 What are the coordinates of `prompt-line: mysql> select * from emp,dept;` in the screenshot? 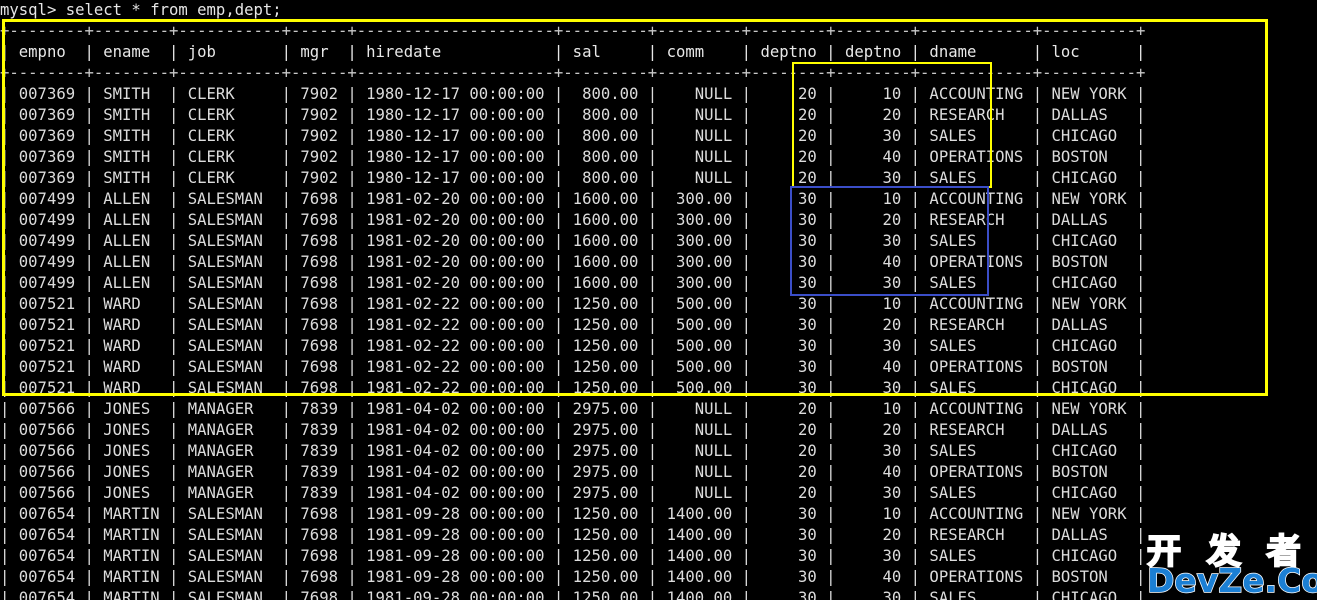 It's located at (141, 10).